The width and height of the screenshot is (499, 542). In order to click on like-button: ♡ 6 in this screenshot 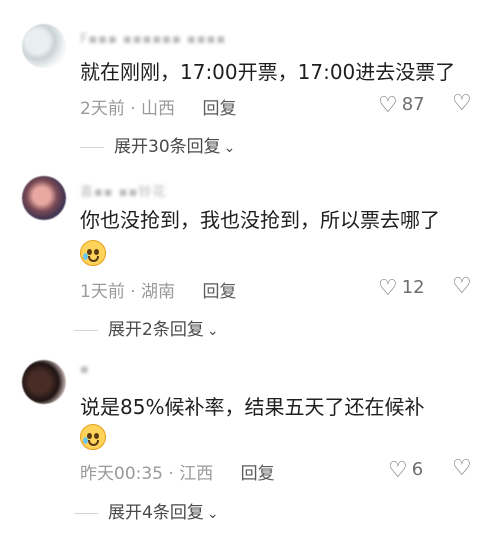, I will do `click(405, 470)`.